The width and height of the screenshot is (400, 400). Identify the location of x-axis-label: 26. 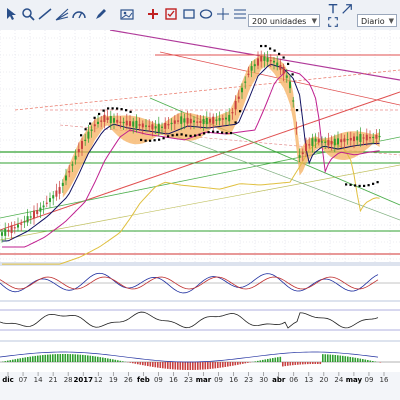
(128, 380).